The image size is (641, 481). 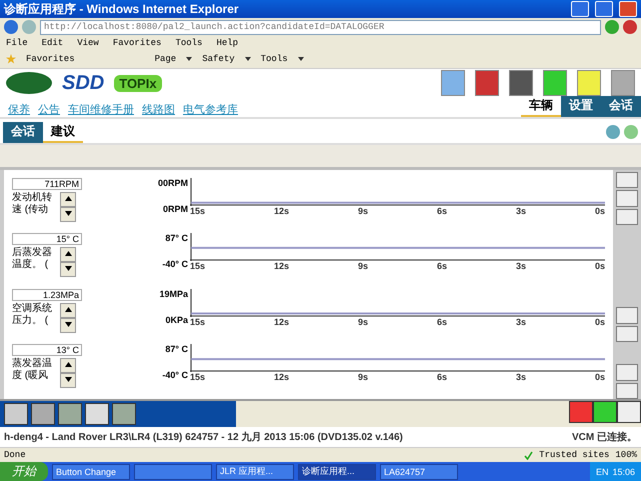 I want to click on topix-button: TOPIx, so click(x=138, y=83).